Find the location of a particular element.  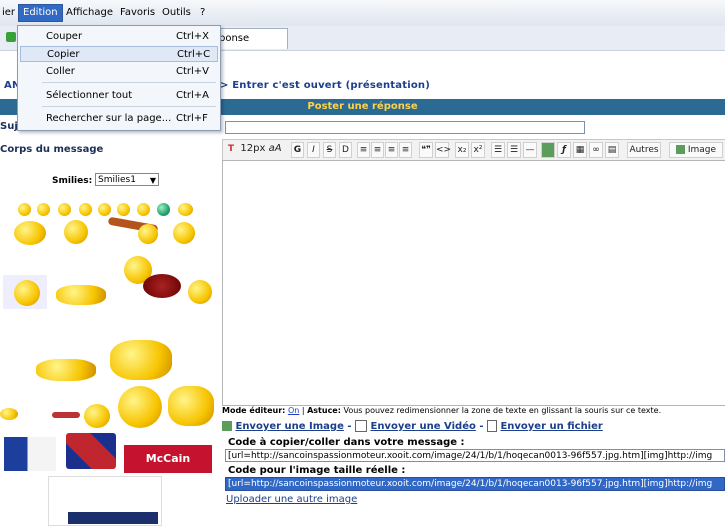

subject-input is located at coordinates (405, 127).